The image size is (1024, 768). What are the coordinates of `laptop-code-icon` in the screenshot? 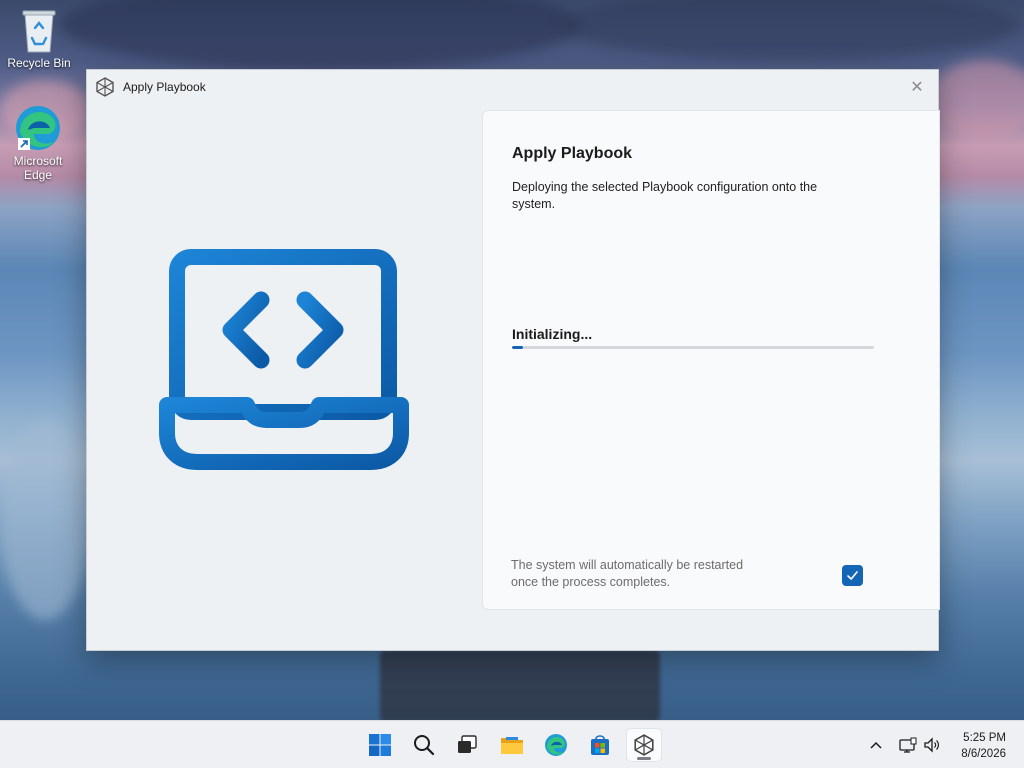 It's located at (284, 359).